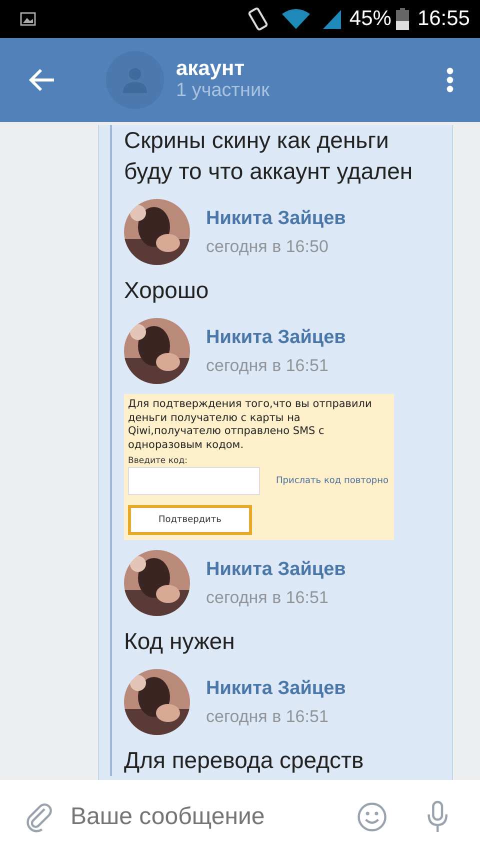 This screenshot has width=480, height=854. What do you see at coordinates (223, 91) in the screenshot?
I see `member-count: 1 участник` at bounding box center [223, 91].